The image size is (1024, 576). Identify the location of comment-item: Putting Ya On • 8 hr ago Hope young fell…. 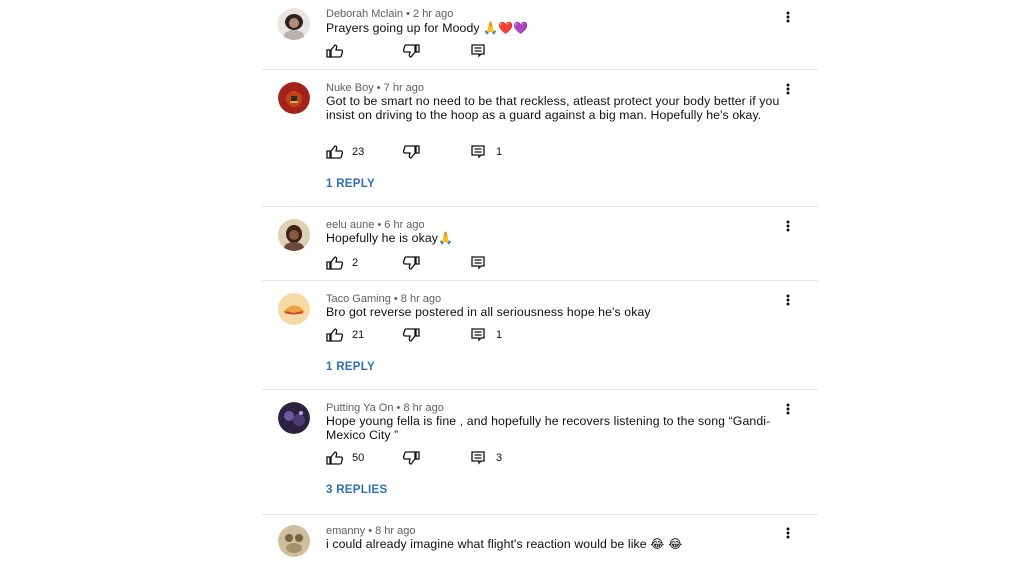
(540, 452).